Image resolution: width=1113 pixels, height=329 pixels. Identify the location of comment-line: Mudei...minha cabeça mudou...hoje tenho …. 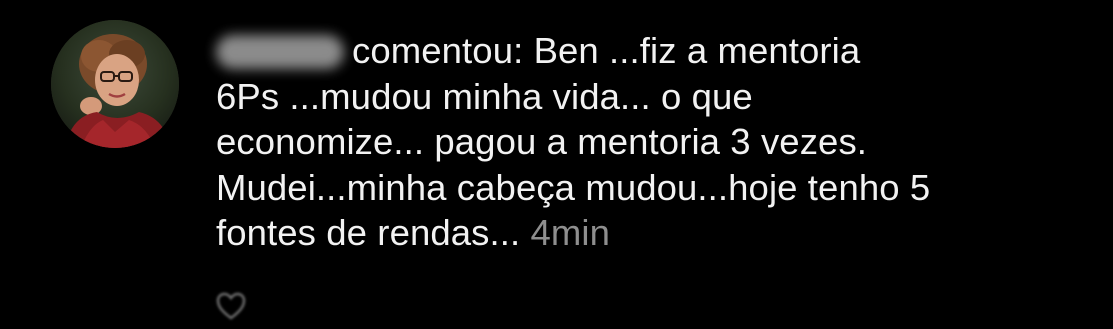
(573, 187).